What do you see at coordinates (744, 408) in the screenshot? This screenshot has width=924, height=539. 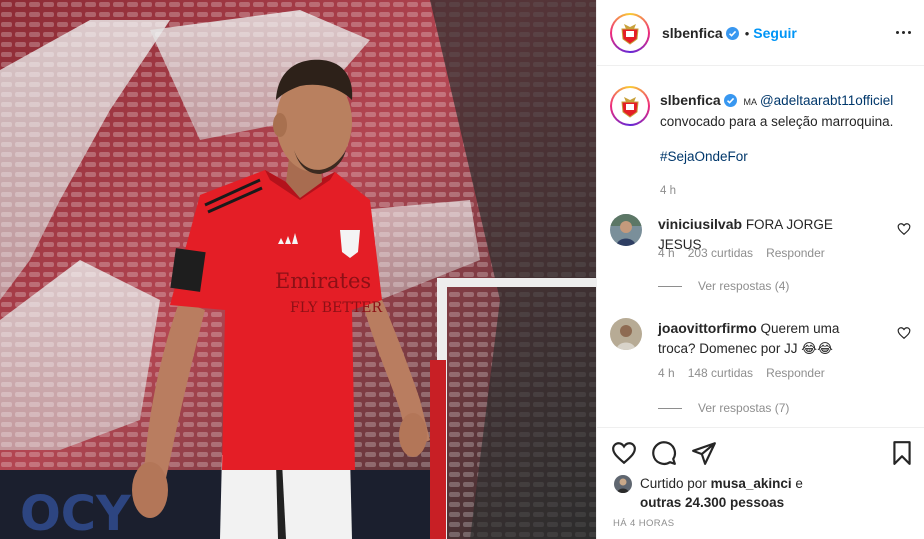 I see `view-replies-label: Ver respostas (7)` at bounding box center [744, 408].